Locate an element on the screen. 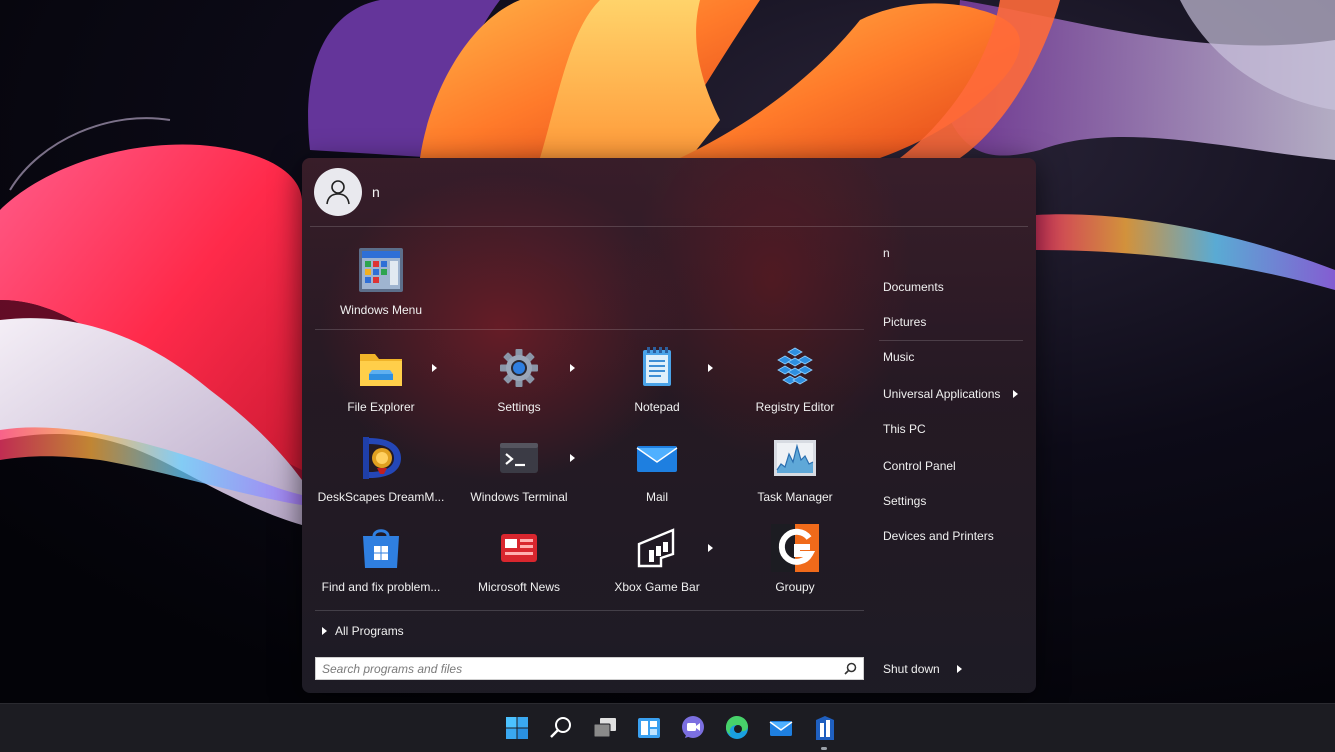  edge-icon is located at coordinates (737, 728).